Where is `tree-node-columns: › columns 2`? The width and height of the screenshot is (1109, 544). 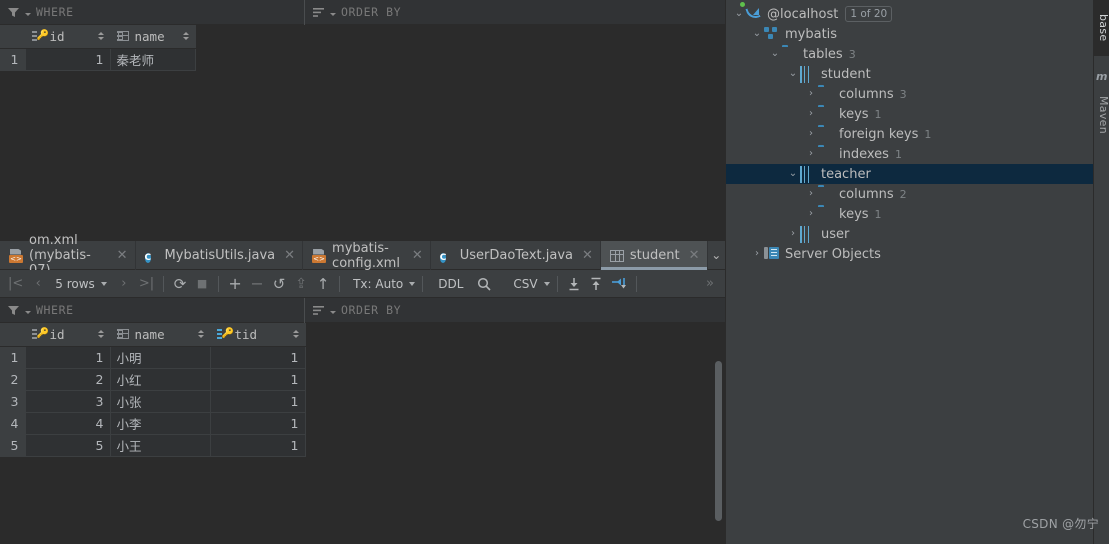 tree-node-columns: › columns 2 is located at coordinates (909, 194).